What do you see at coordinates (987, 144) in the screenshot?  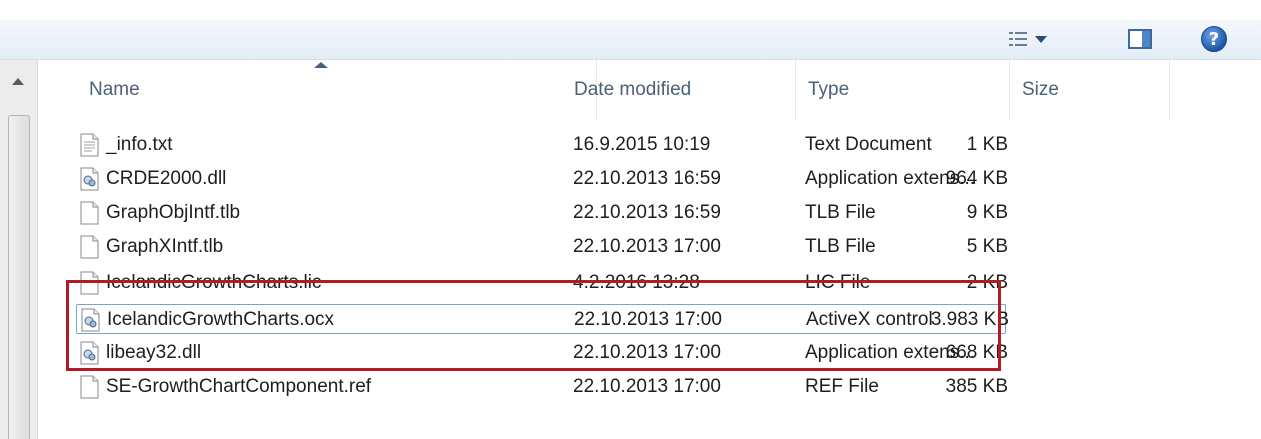 I see `file-size: 1 KB` at bounding box center [987, 144].